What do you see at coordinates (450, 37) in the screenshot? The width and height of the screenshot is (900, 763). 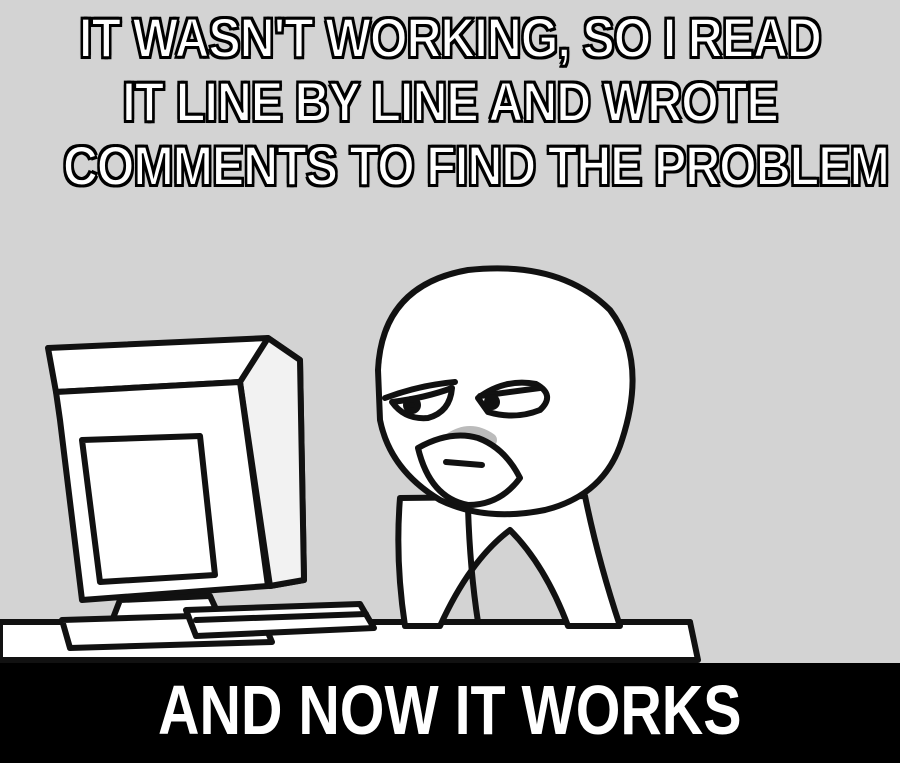 I see `top-caption-line: IT WASN'T WORKING, SO I READ` at bounding box center [450, 37].